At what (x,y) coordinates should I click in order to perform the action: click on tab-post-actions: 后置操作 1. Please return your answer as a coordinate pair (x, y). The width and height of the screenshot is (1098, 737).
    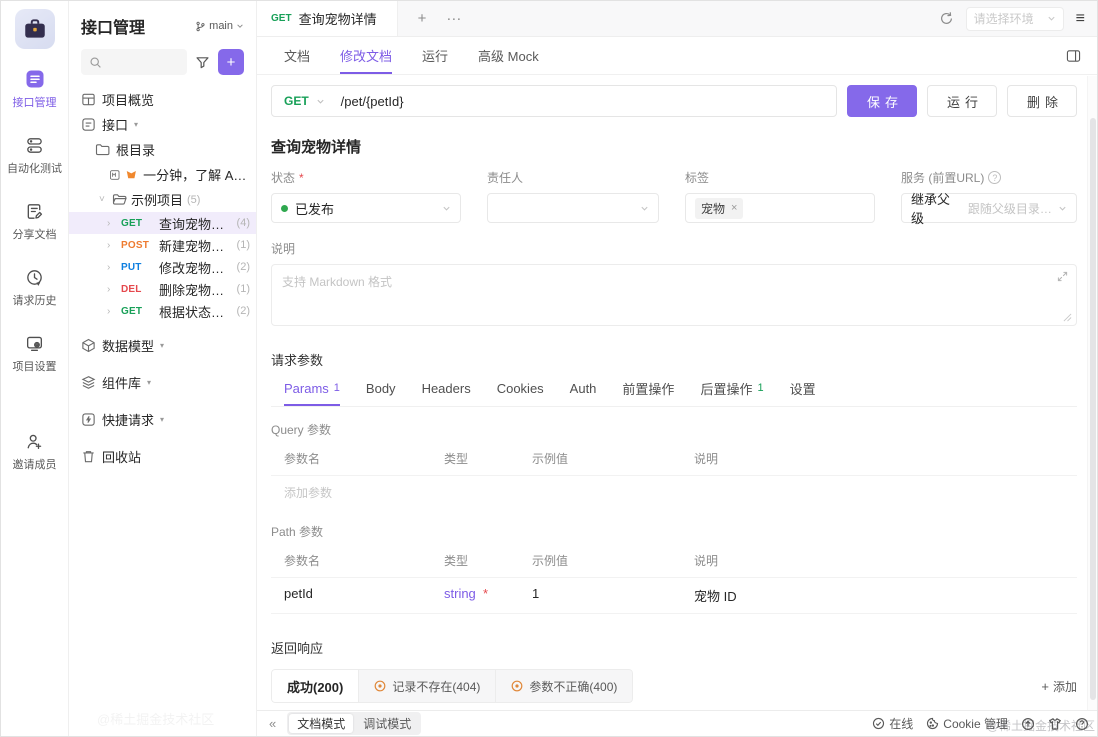
    Looking at the image, I should click on (731, 388).